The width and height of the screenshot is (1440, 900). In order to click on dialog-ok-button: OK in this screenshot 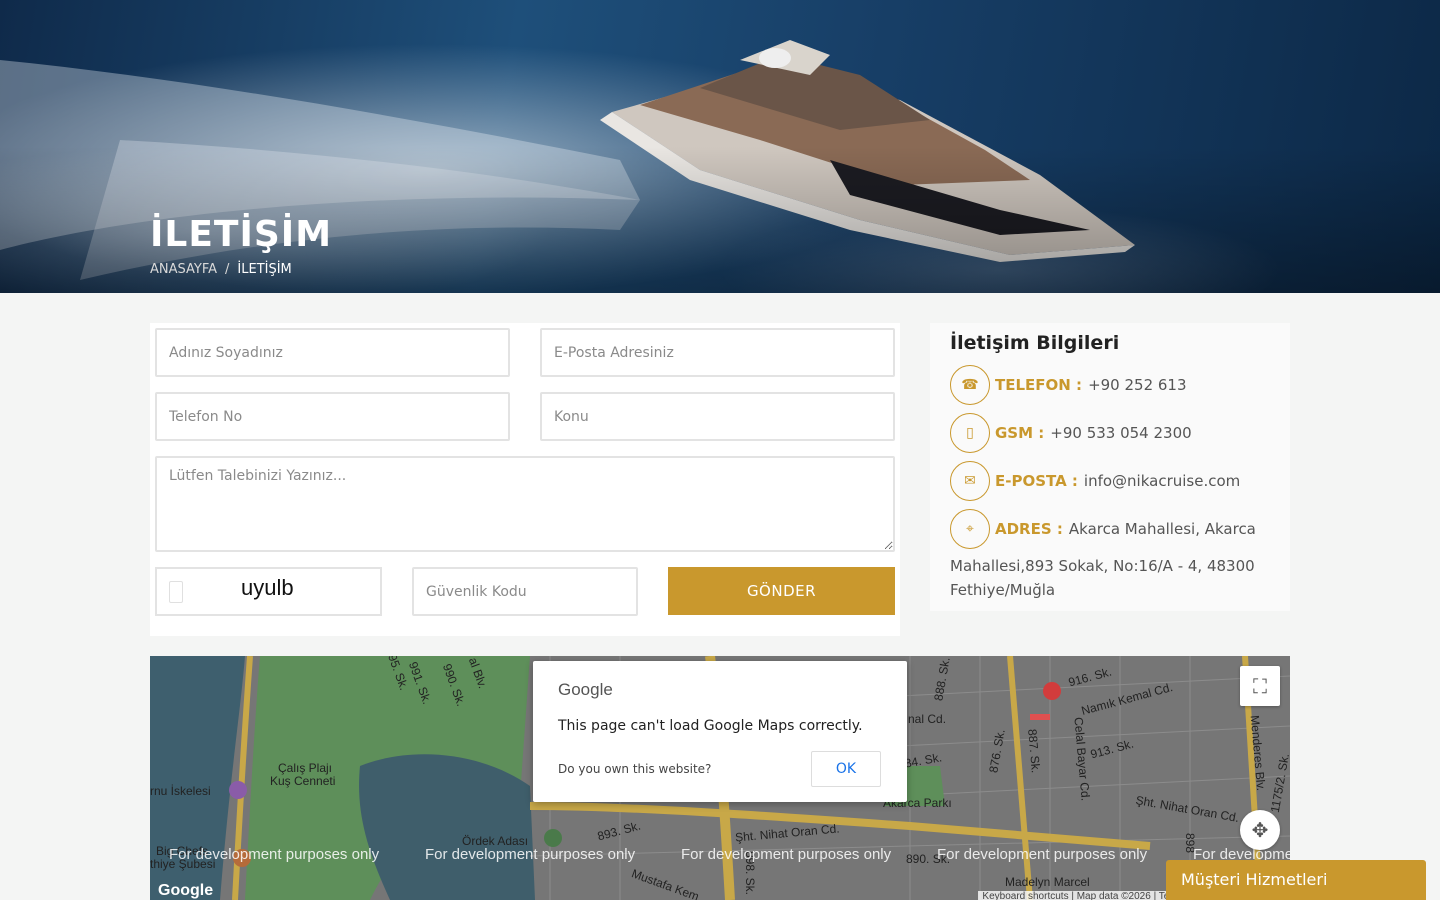, I will do `click(846, 769)`.